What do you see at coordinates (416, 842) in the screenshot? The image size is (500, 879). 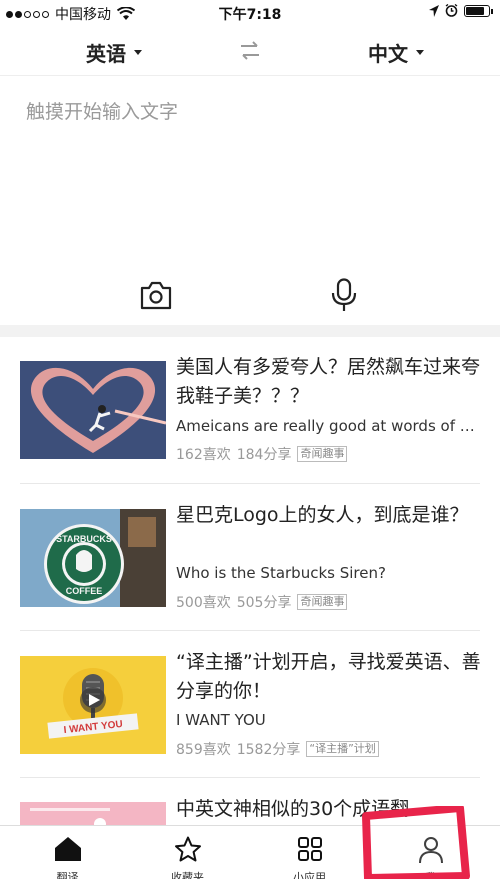 I see `red-highlight-marker` at bounding box center [416, 842].